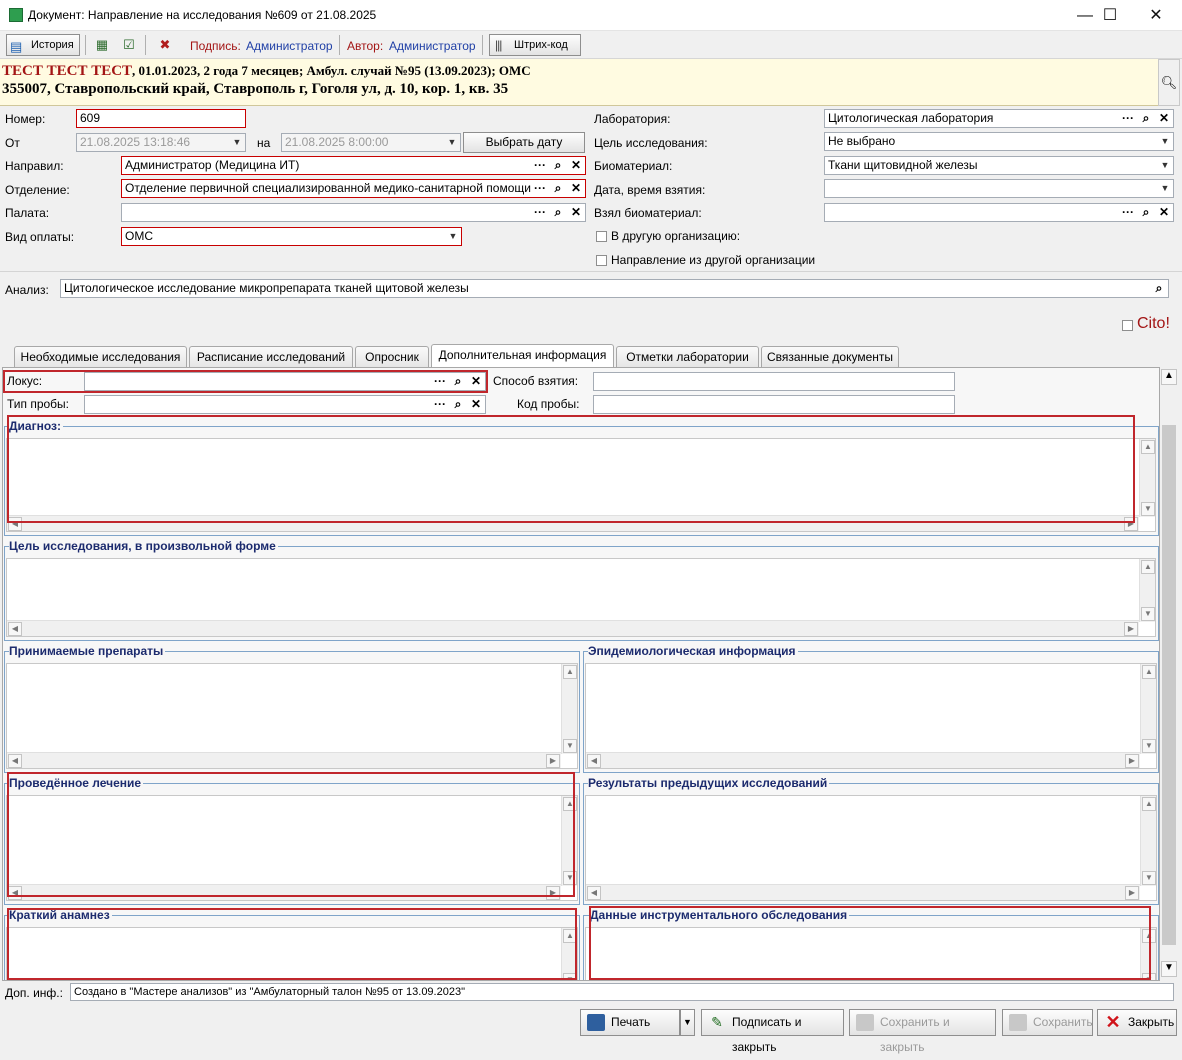 Image resolution: width=1182 pixels, height=1060 pixels. What do you see at coordinates (772, 1031) in the screenshot?
I see `sign-and-close-button: ✎ Подписать и закрыть` at bounding box center [772, 1031].